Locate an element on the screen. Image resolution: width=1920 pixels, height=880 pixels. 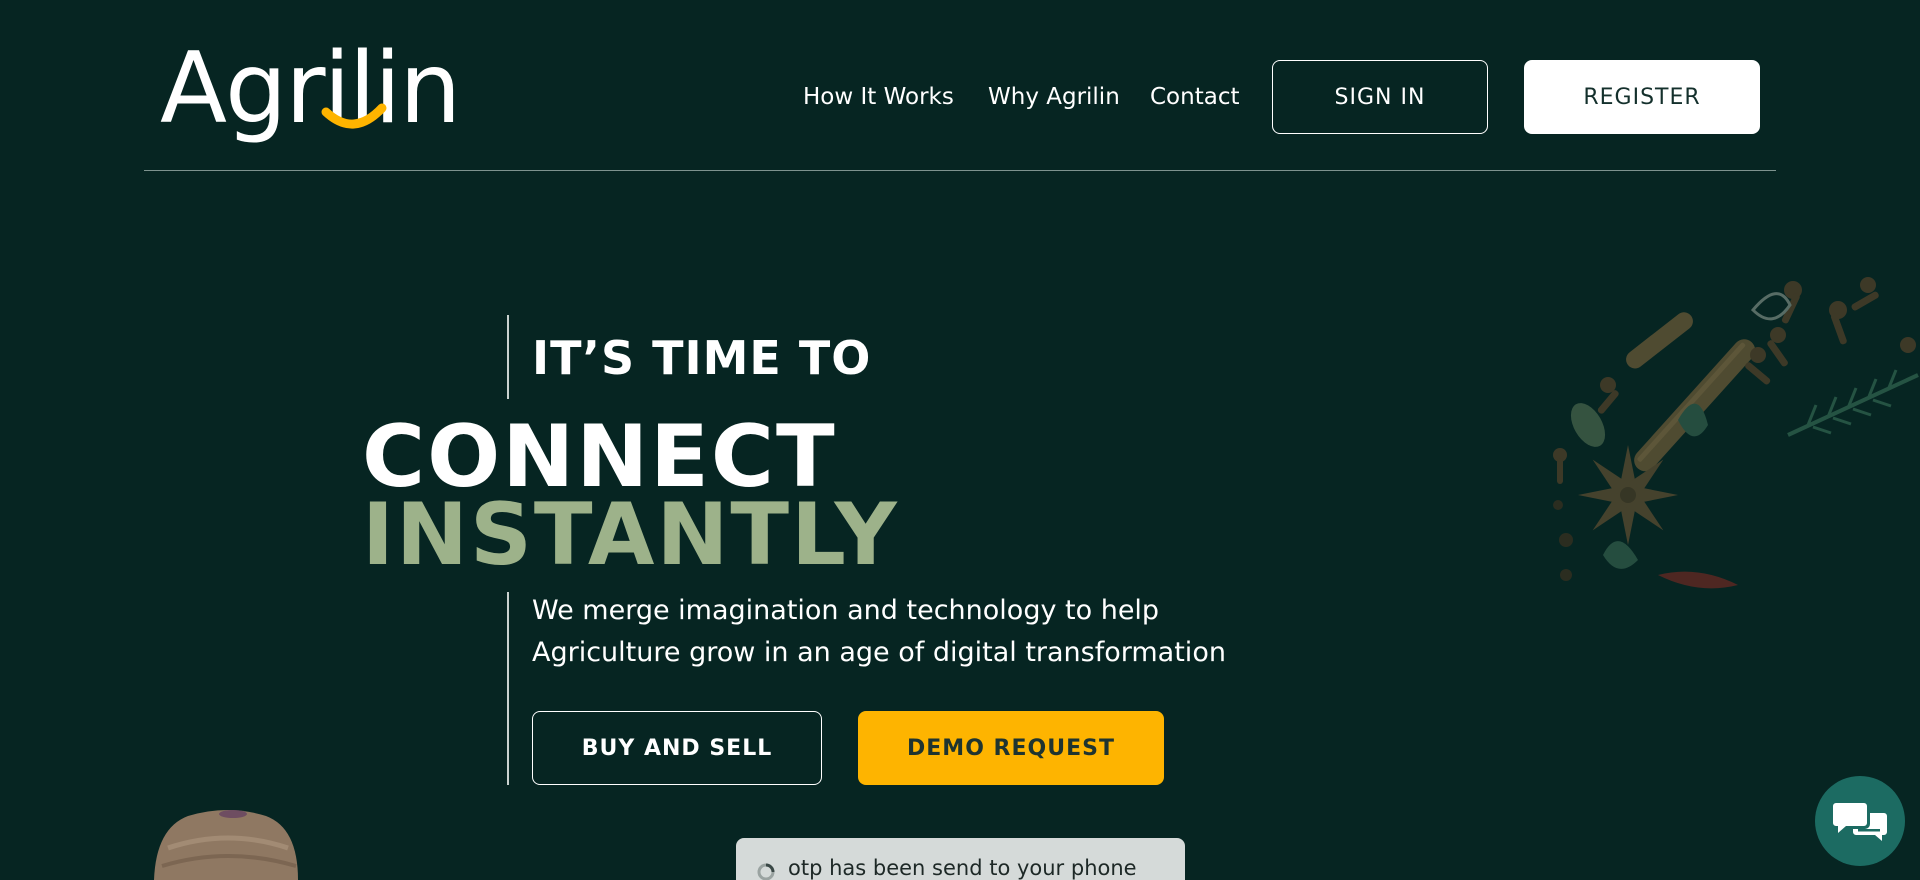
nav-link-why-agrilin: Why Agrilin is located at coordinates (1054, 97).